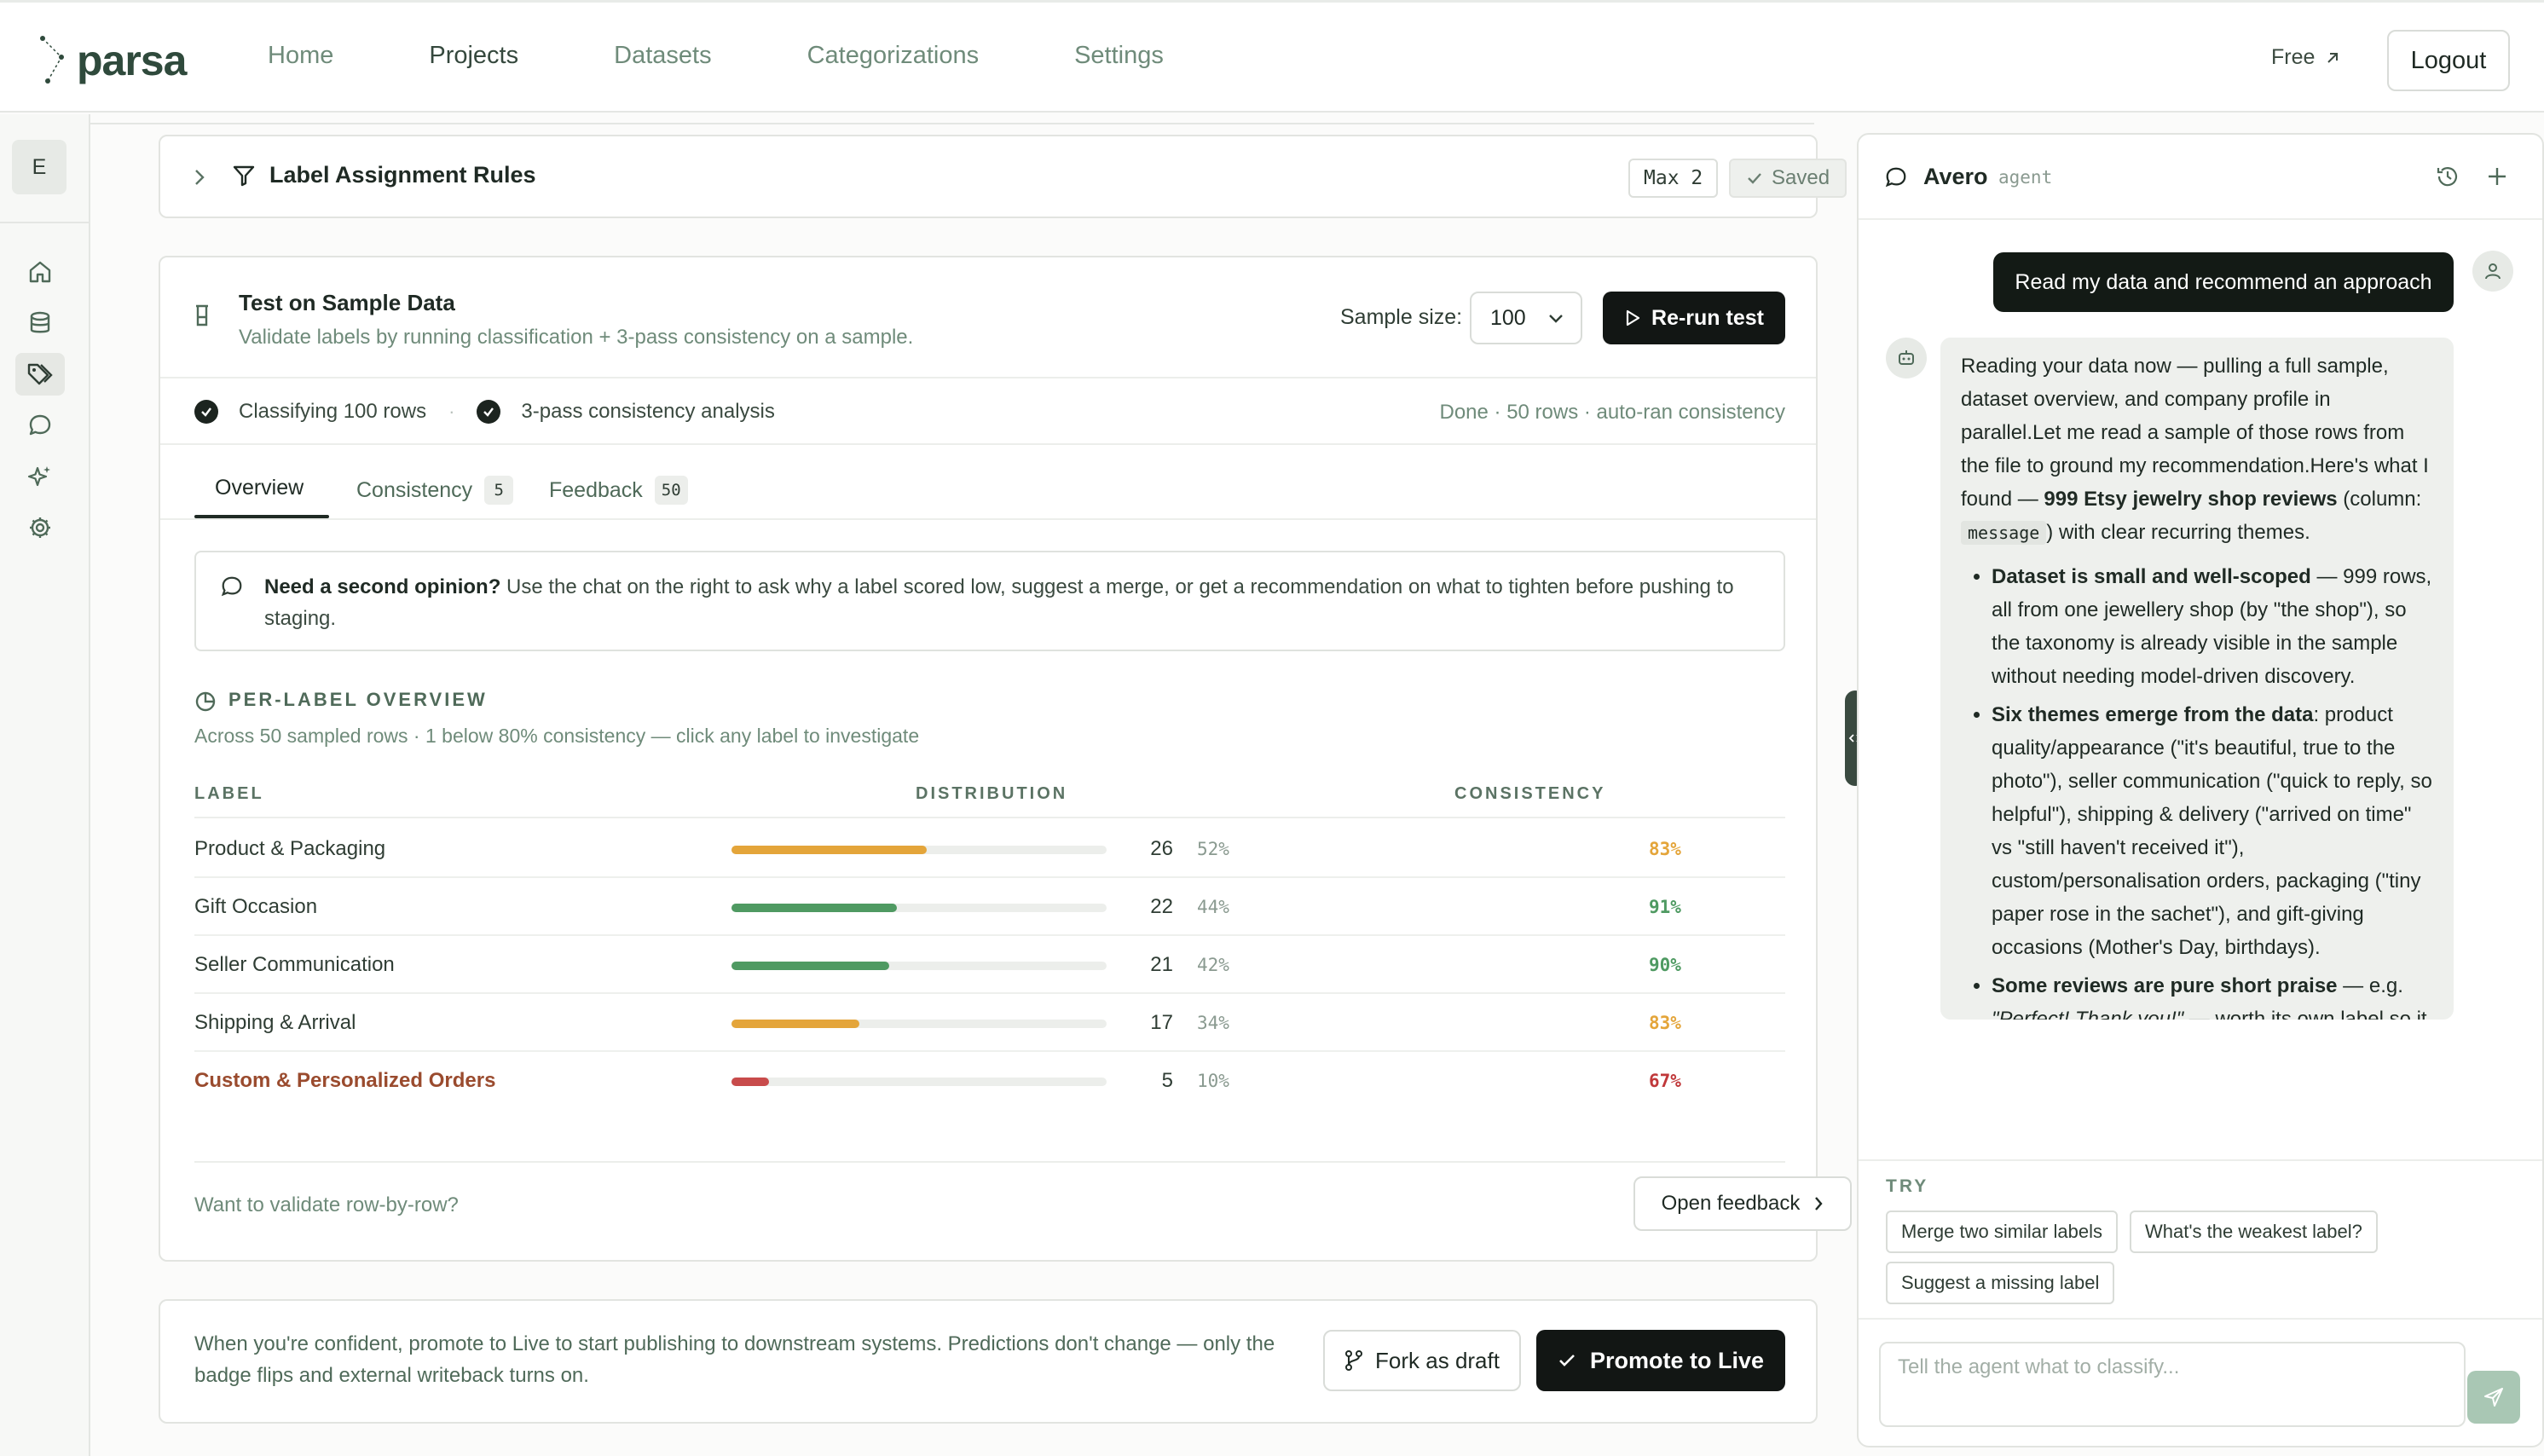  What do you see at coordinates (2305, 57) in the screenshot?
I see `free-plan-link: Free` at bounding box center [2305, 57].